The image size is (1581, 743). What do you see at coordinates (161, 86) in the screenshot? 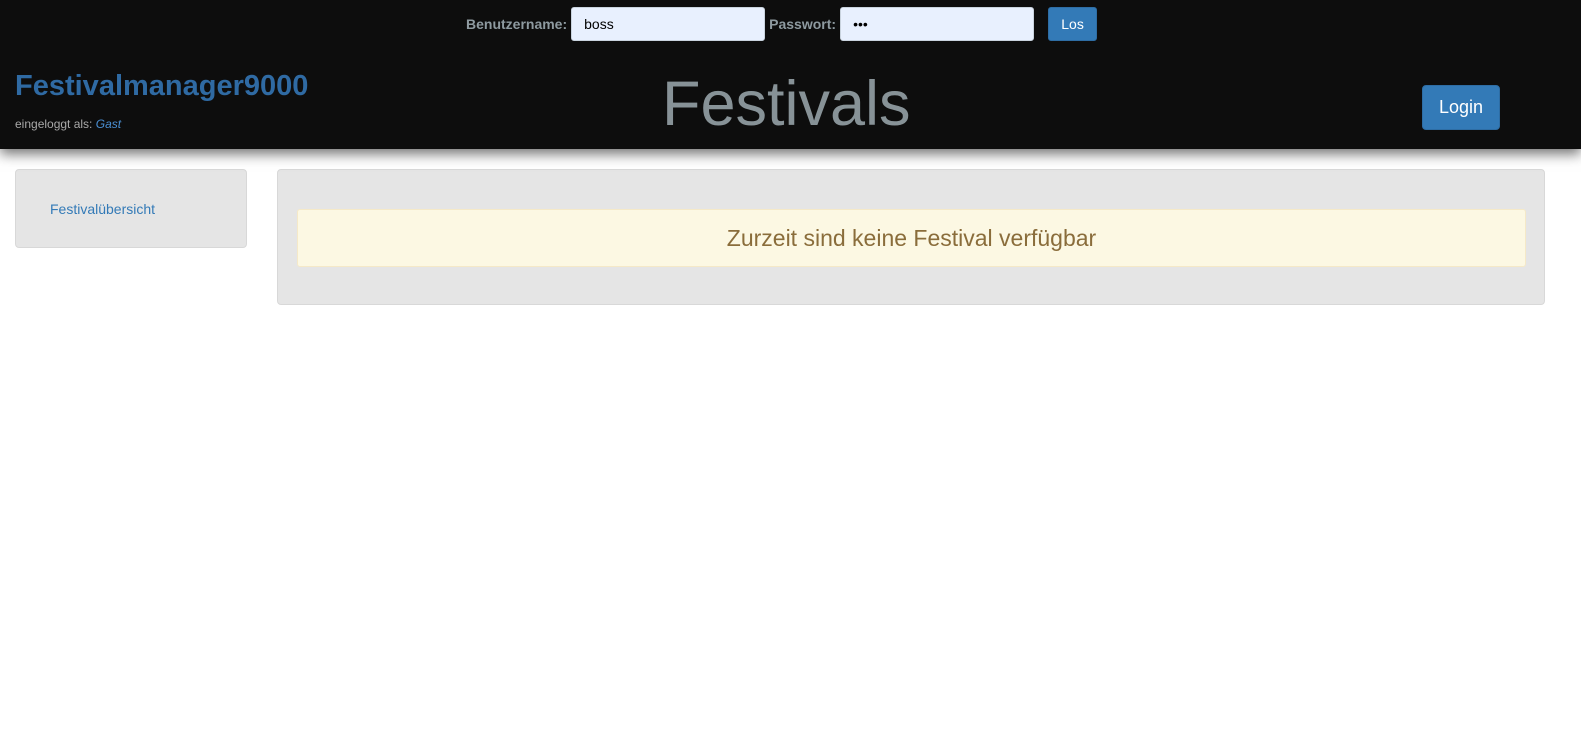
I see `brand-logo: Festivalmanager9000` at bounding box center [161, 86].